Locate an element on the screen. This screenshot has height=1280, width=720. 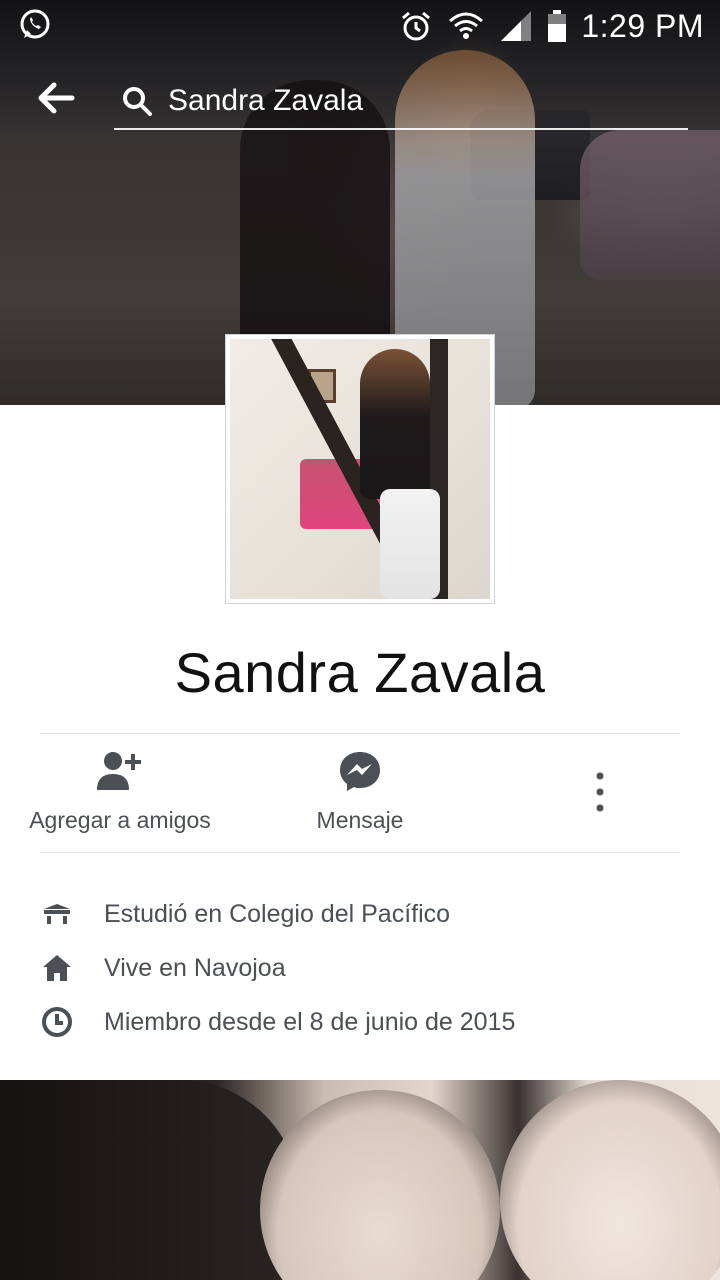
info-member-since-text: Miembro desde el 8 de junio de 2015 is located at coordinates (310, 1021).